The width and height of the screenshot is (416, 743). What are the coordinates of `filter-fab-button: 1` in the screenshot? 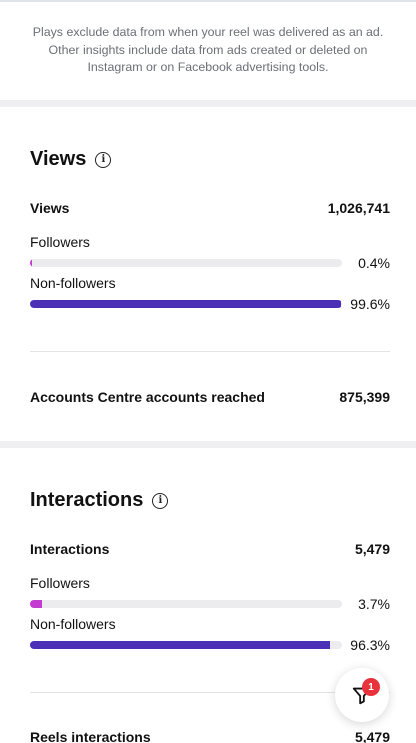 It's located at (362, 695).